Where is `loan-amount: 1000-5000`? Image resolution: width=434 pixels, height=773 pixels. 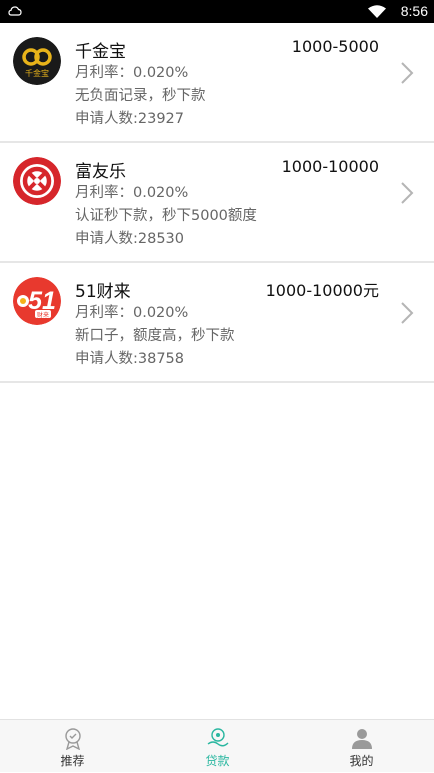
loan-amount: 1000-5000 is located at coordinates (335, 46).